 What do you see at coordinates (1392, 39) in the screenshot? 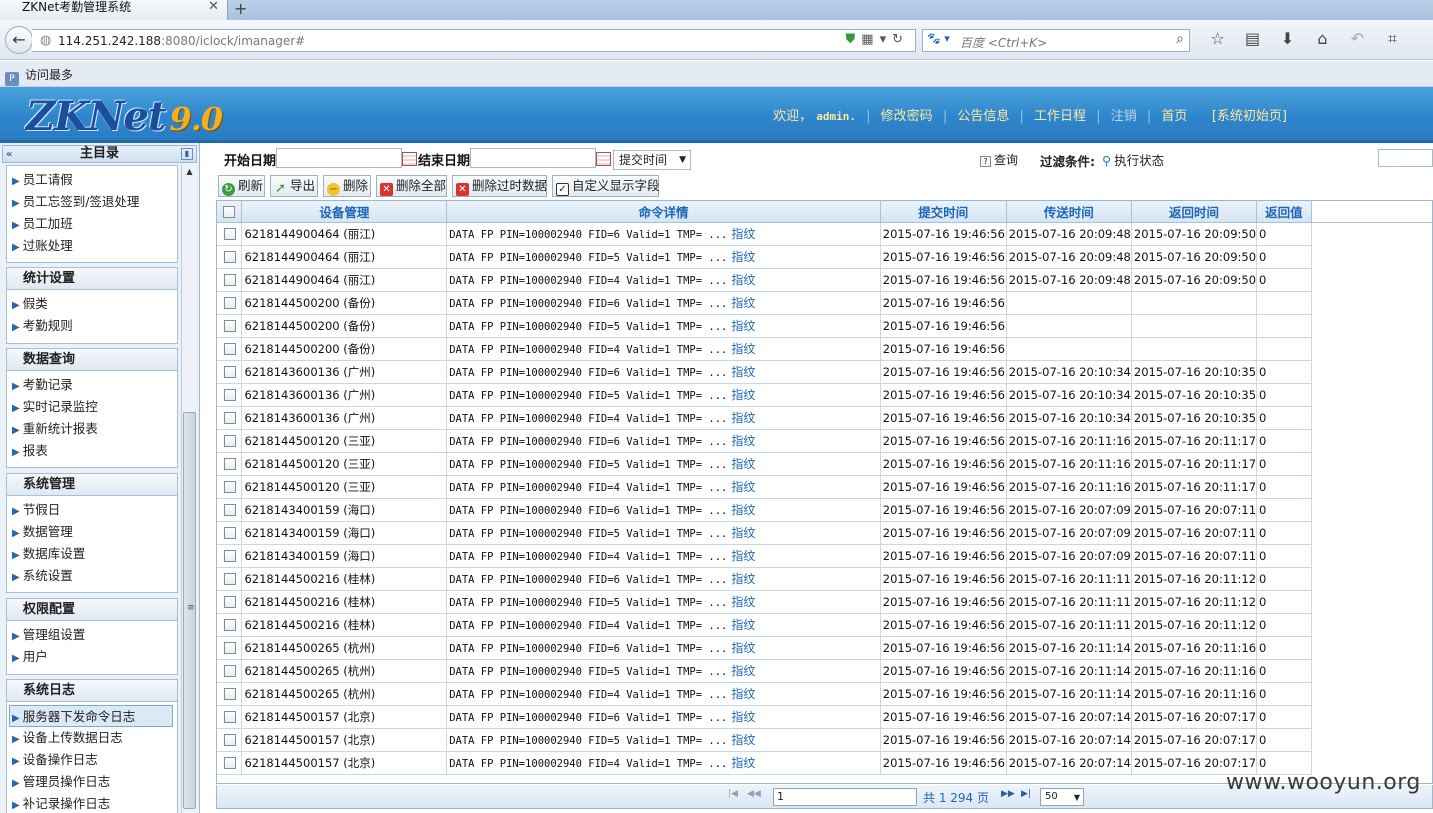
I see `crop-icon: ⌗` at bounding box center [1392, 39].